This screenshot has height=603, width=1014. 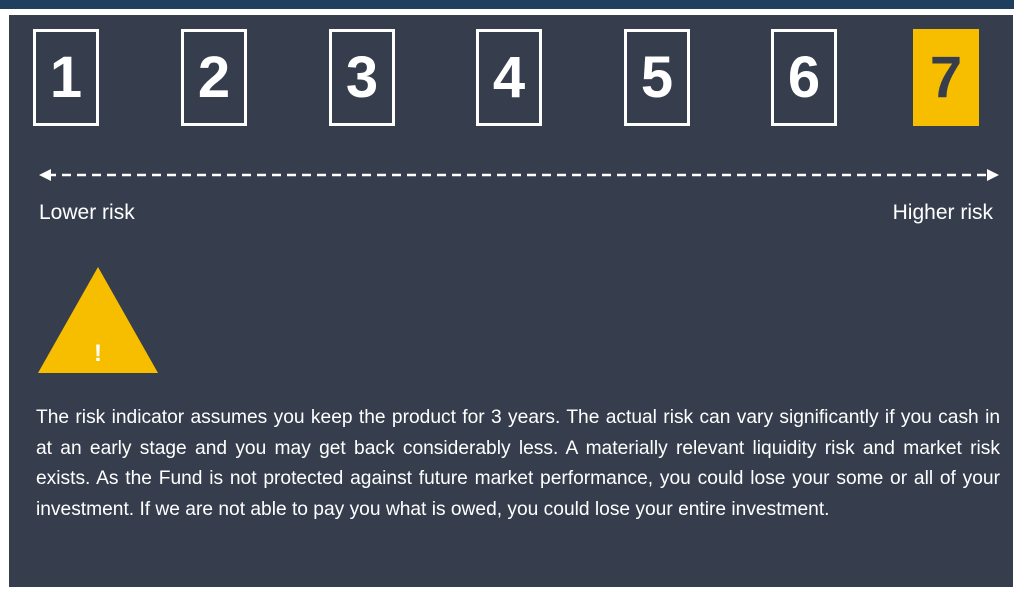 What do you see at coordinates (946, 77) in the screenshot?
I see `risk-level-7-selected: 7` at bounding box center [946, 77].